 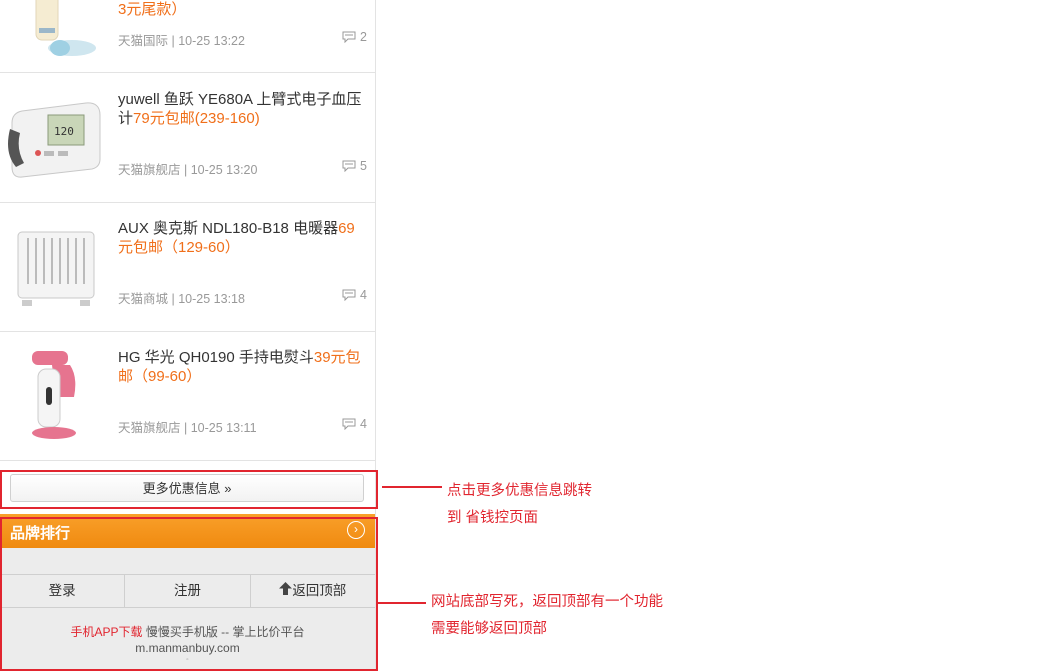 I want to click on product-price: 79元包邮(239-160), so click(x=196, y=118).